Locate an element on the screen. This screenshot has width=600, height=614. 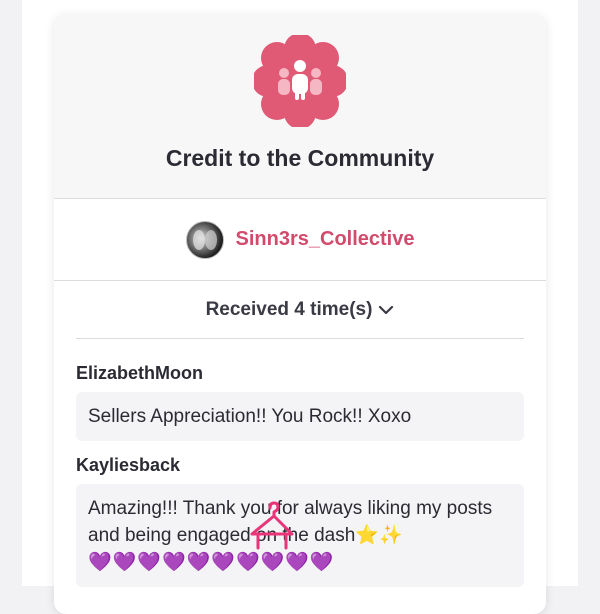
star-emojis: ⭐✨ is located at coordinates (379, 535).